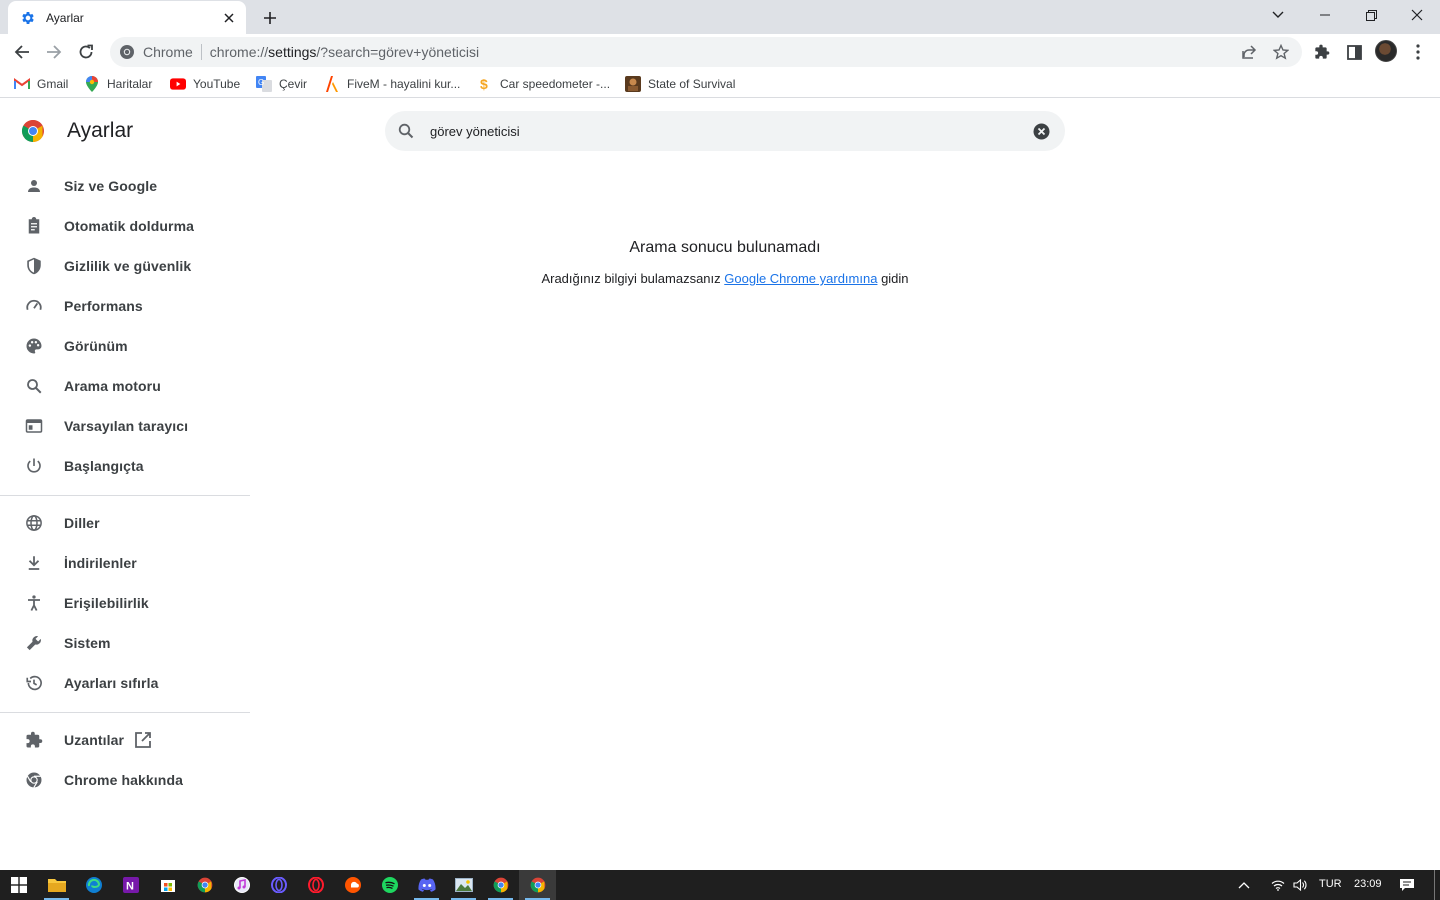 This screenshot has width=1440, height=900. I want to click on notification-icon, so click(1407, 885).